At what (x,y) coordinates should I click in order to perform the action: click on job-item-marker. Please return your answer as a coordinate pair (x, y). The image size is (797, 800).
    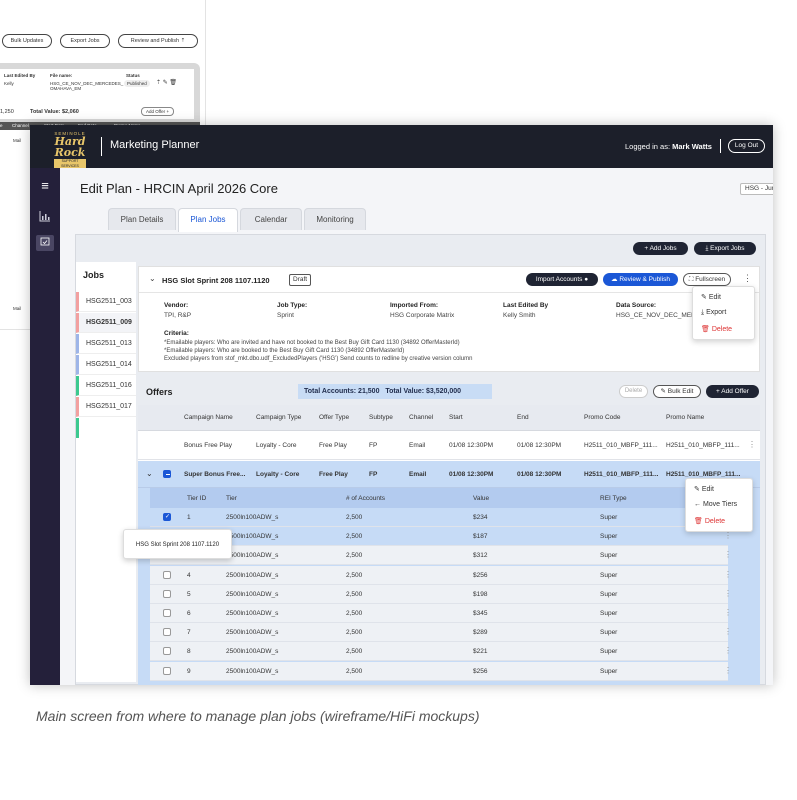
    Looking at the image, I should click on (77, 428).